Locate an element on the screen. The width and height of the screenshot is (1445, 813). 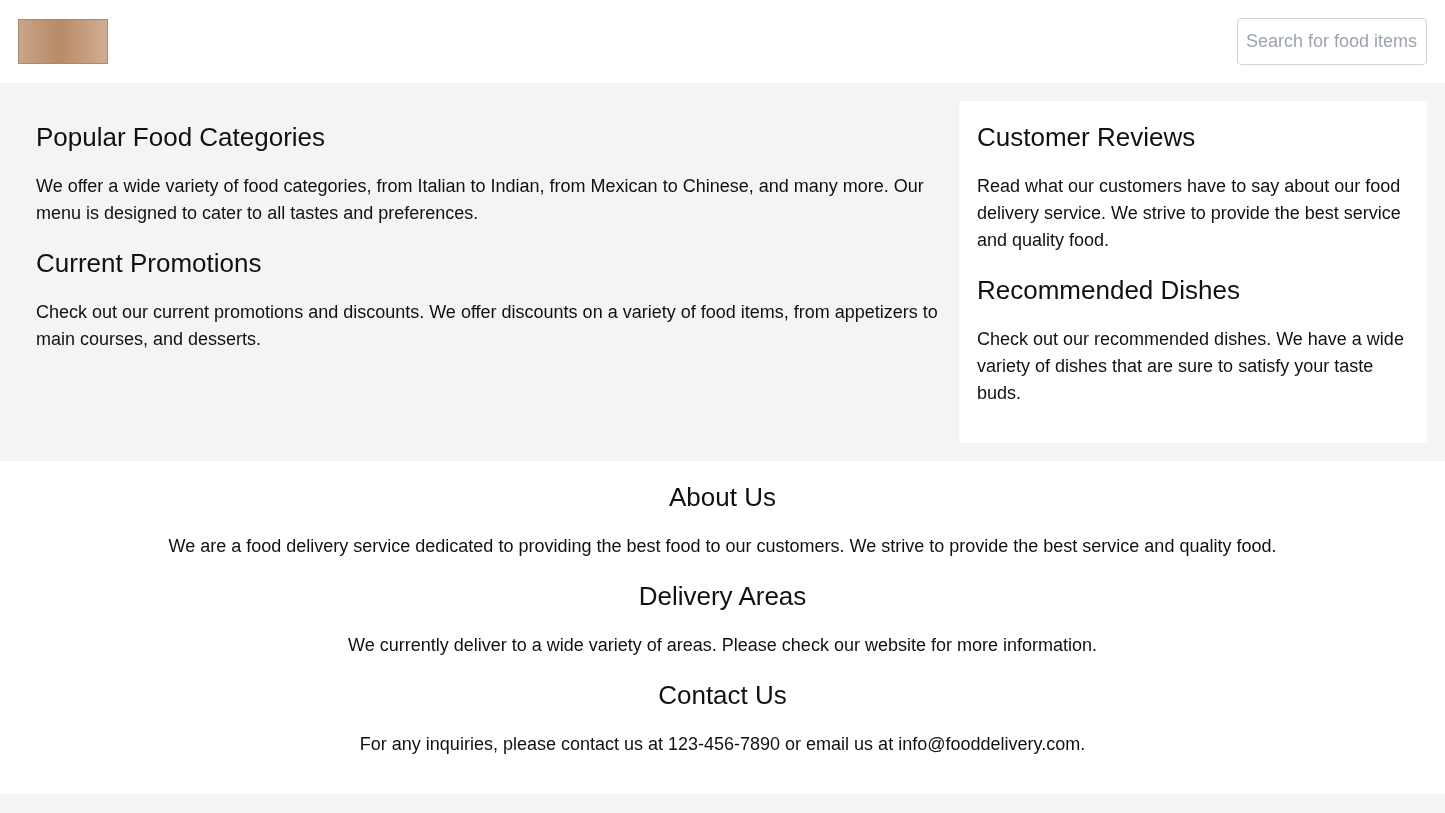
section-text: For any inquiries, please contact us at 123-456-7890 or email us at info@fooddelivery.com. is located at coordinates (722, 744).